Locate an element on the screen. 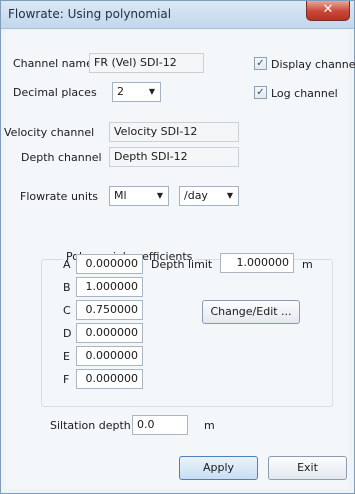 This screenshot has width=355, height=494. log-channel-label: Log channel is located at coordinates (304, 93).